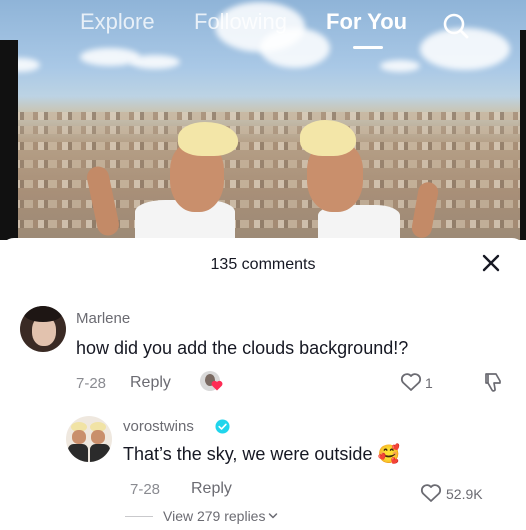 Image resolution: width=526 pixels, height=530 pixels. I want to click on comment-username: Marlene, so click(103, 318).